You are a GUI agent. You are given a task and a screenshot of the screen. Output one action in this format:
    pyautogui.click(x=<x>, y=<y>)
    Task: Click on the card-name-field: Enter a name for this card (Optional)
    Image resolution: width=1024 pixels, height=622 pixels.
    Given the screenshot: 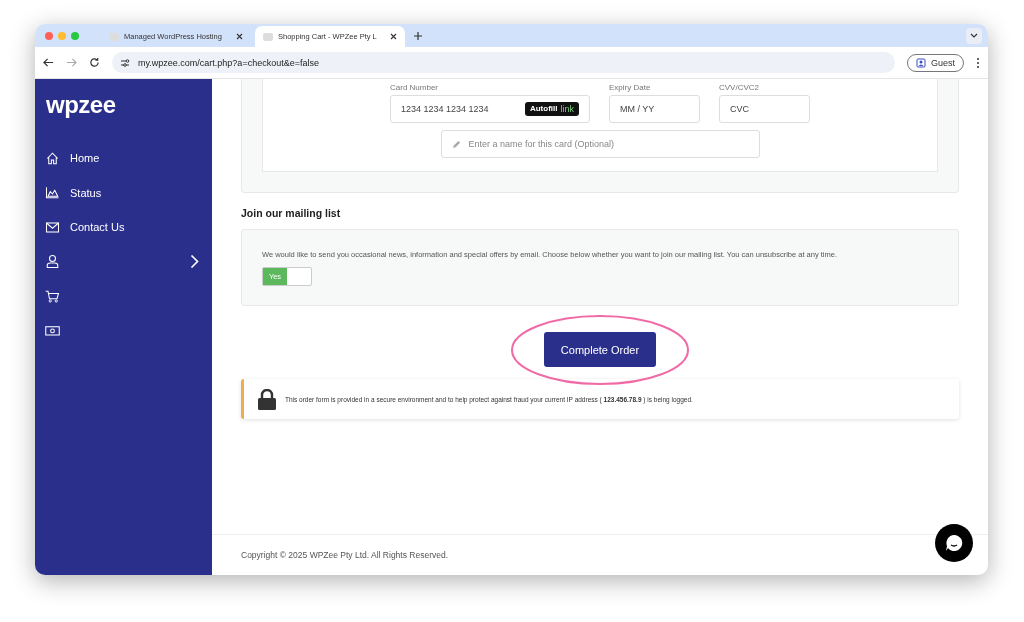 What is the action you would take?
    pyautogui.click(x=600, y=144)
    